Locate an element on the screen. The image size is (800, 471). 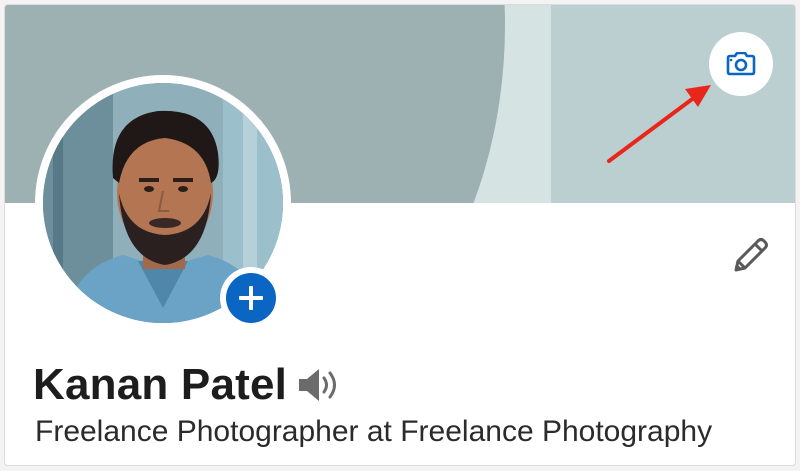
name-row: Kanan Patel is located at coordinates (188, 385).